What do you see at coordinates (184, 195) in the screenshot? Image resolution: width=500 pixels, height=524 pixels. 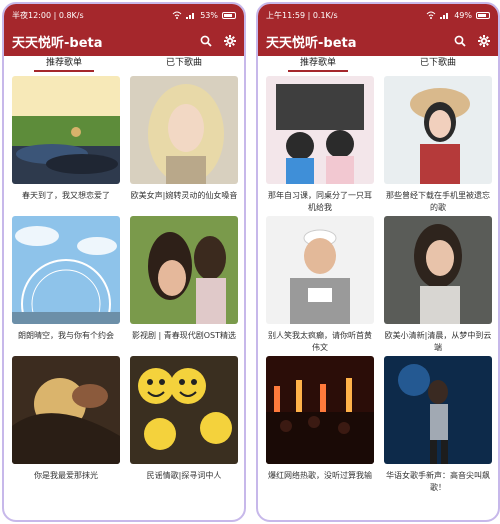 I see `playlist-title: 欧美女声|婉转灵动的仙女嗓音` at bounding box center [184, 195].